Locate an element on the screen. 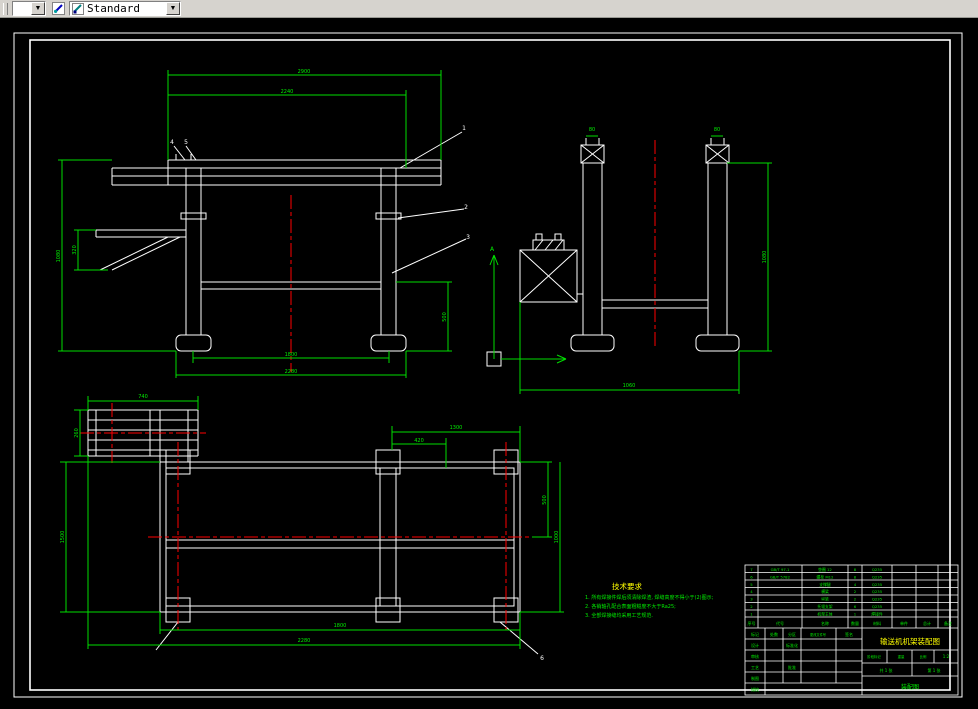  bom-cell: GB/T 5782 is located at coordinates (780, 576).